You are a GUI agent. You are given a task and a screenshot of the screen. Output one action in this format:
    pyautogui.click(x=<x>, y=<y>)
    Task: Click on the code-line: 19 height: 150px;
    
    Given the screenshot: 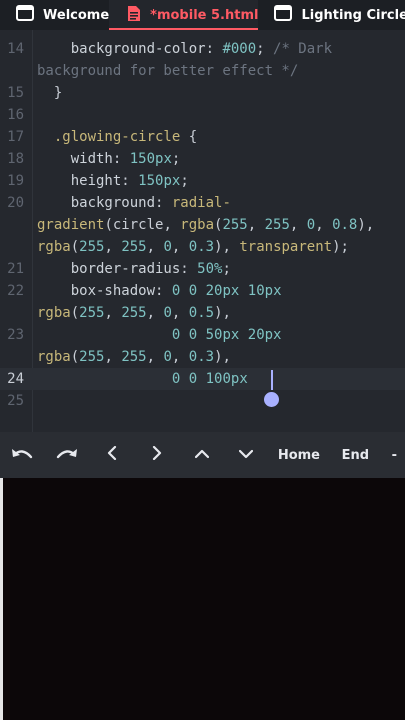 What is the action you would take?
    pyautogui.click(x=202, y=181)
    